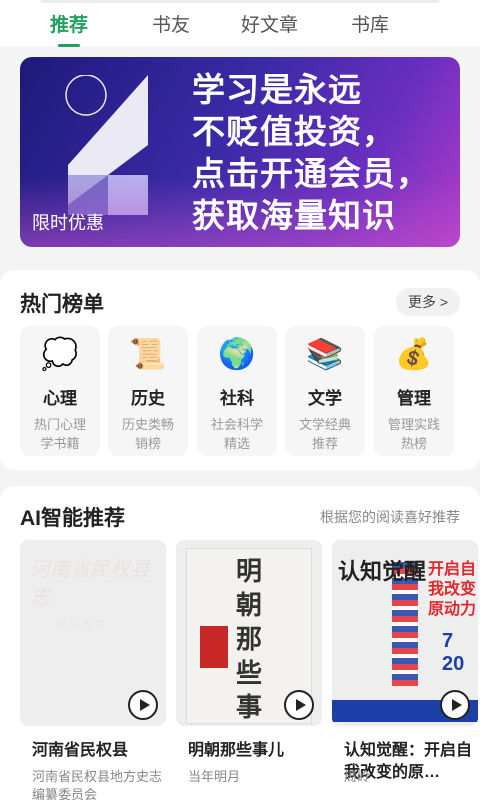 The image size is (480, 800). I want to click on book-card: 明朝那些事儿 明朝那些事儿 当年明月, so click(249, 670).